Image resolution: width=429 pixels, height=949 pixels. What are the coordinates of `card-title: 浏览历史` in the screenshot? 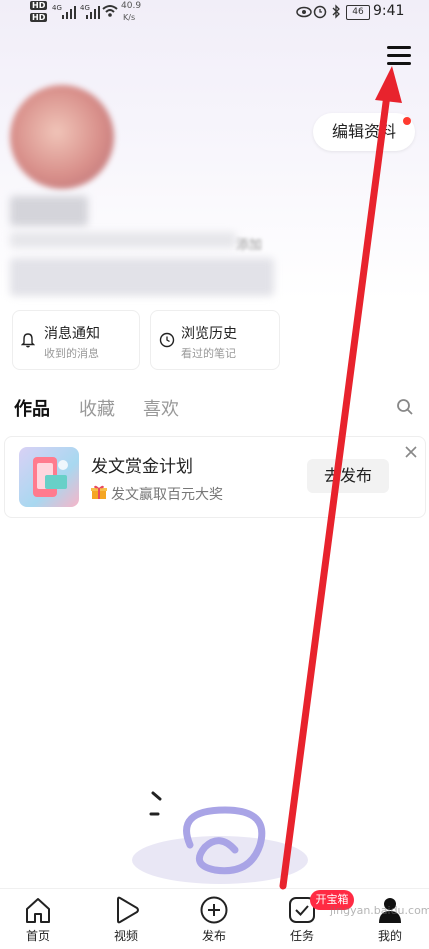 It's located at (209, 334).